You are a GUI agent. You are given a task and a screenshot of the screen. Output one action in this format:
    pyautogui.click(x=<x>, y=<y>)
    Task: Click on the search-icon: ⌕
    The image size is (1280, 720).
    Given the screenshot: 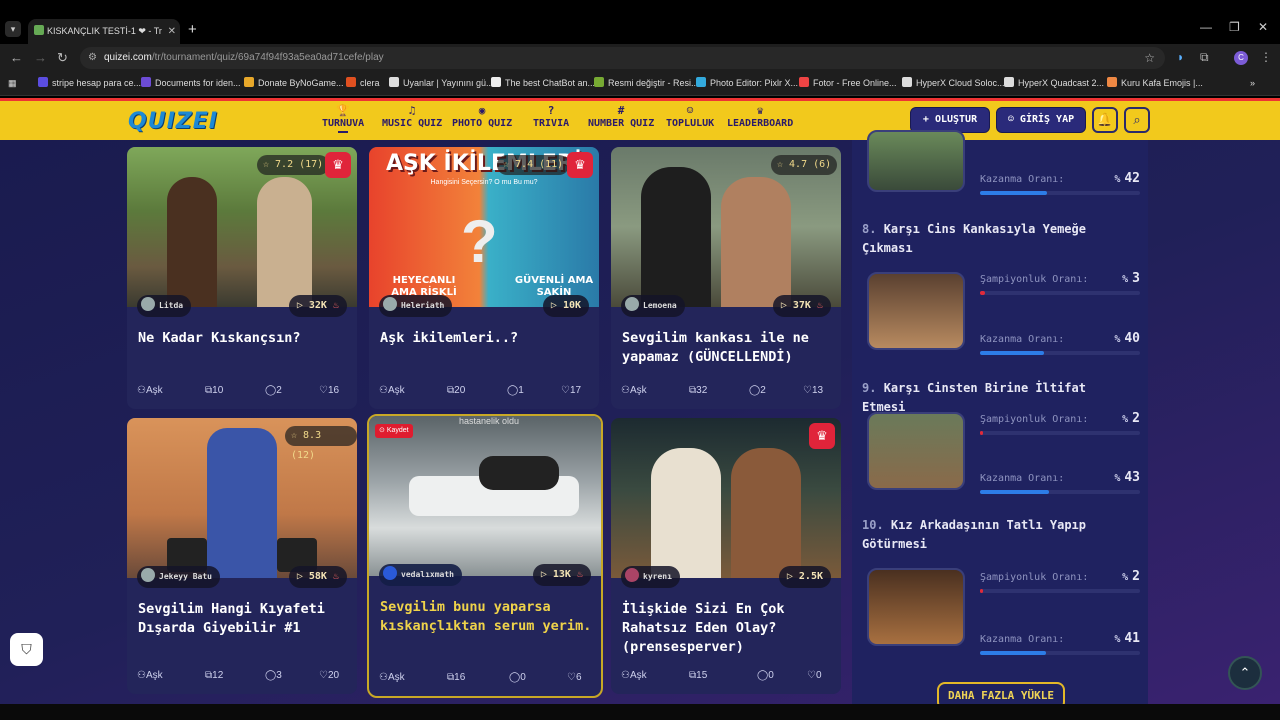 What is the action you would take?
    pyautogui.click(x=1137, y=120)
    